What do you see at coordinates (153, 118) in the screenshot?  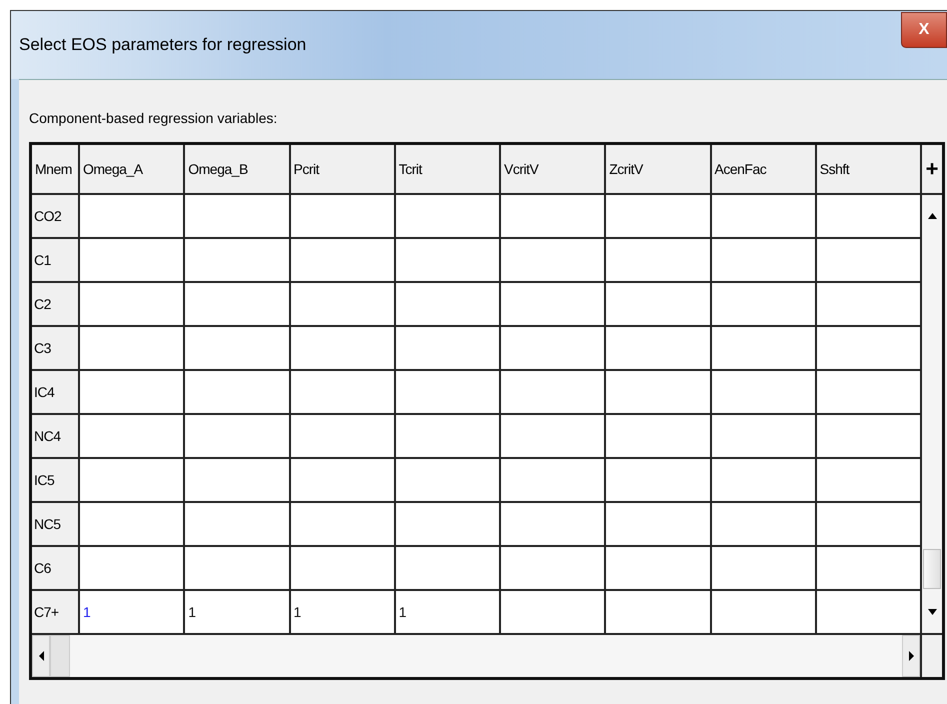 I see `section-label: Component-based regression variables:` at bounding box center [153, 118].